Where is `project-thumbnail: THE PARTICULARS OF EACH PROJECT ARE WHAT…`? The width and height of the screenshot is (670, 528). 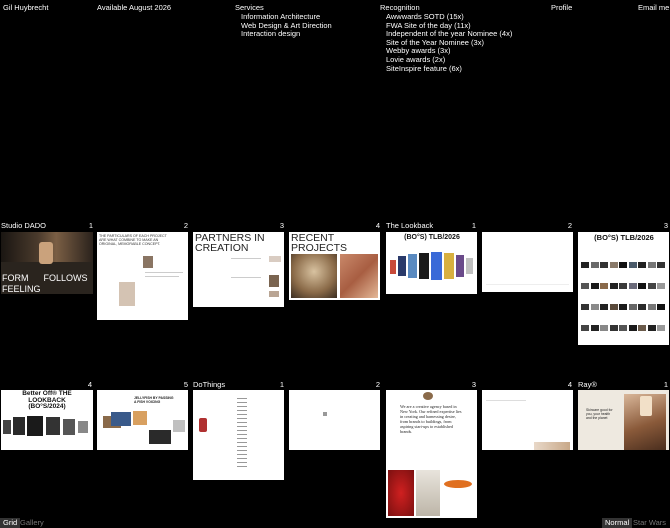 project-thumbnail: THE PARTICULARS OF EACH PROJECT ARE WHAT… is located at coordinates (142, 276).